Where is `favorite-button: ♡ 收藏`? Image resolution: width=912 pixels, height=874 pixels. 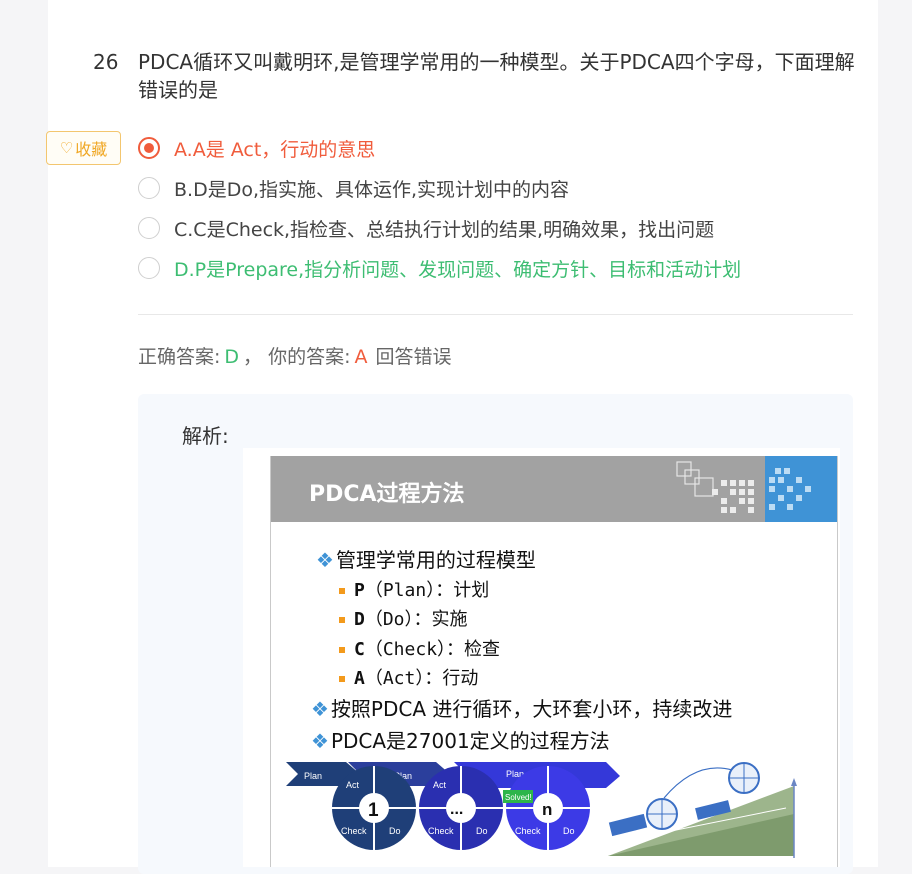
favorite-button: ♡ 收藏 is located at coordinates (83, 148).